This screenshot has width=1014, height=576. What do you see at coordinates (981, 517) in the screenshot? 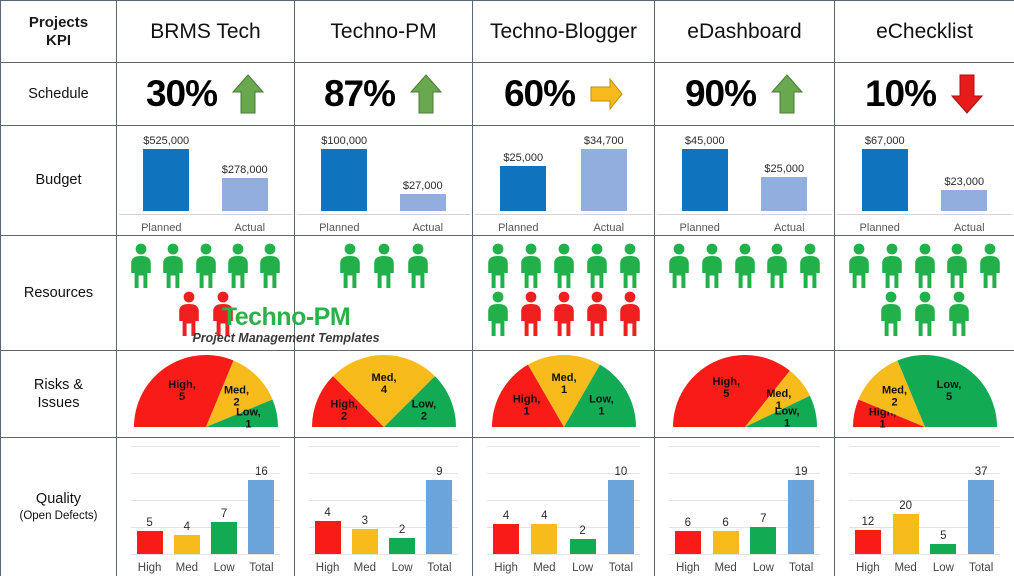
I see `quality-bar-total` at bounding box center [981, 517].